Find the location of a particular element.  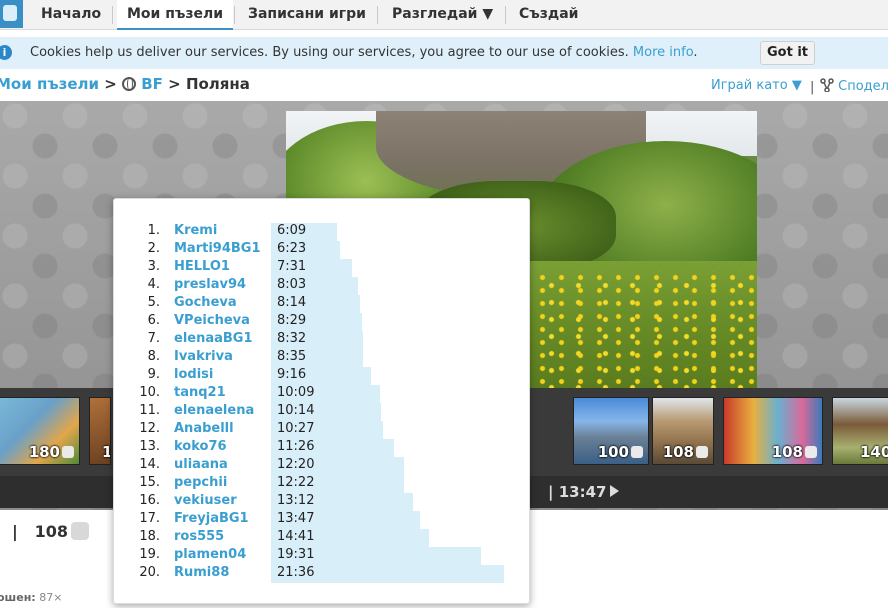

thumbnail-piece-count: 100 is located at coordinates (620, 452).